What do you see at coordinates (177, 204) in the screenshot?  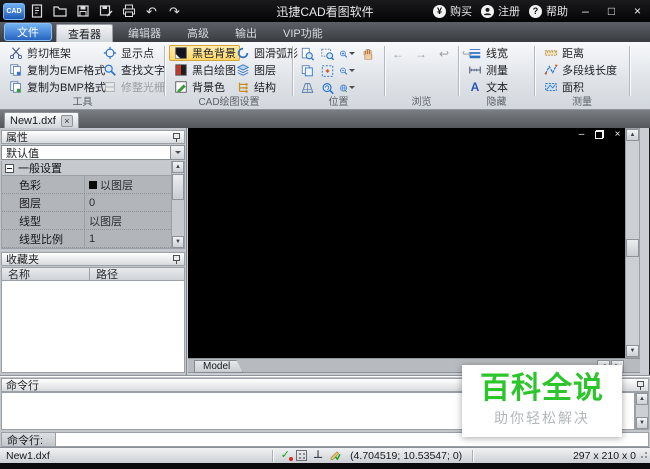 I see `properties-scrollbar: ▲ ▼` at bounding box center [177, 204].